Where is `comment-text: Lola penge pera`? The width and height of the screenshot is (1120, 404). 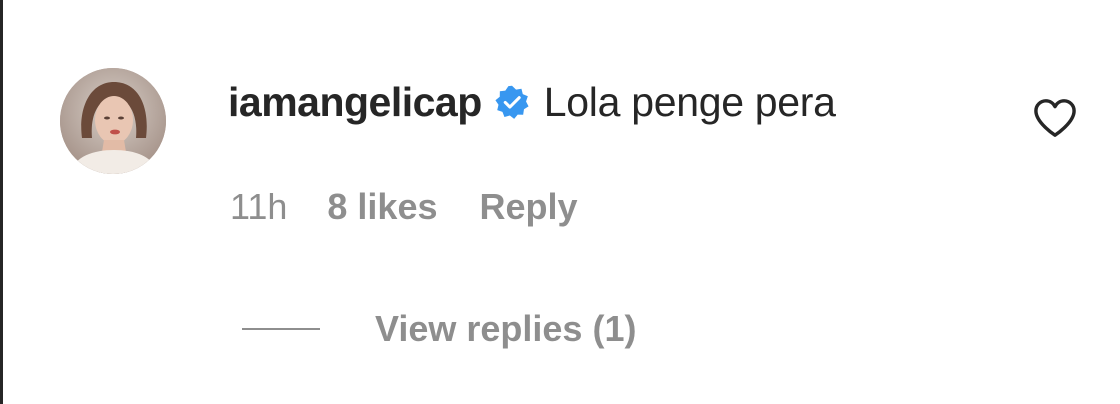 comment-text: Lola penge pera is located at coordinates (689, 101).